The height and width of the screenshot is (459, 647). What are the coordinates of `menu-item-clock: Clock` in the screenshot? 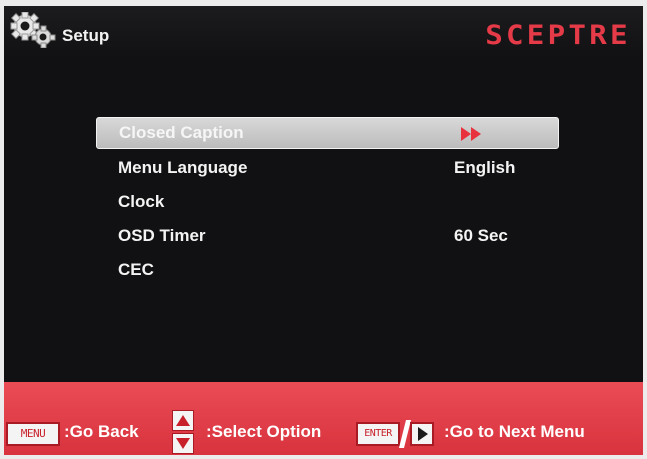 It's located at (327, 202).